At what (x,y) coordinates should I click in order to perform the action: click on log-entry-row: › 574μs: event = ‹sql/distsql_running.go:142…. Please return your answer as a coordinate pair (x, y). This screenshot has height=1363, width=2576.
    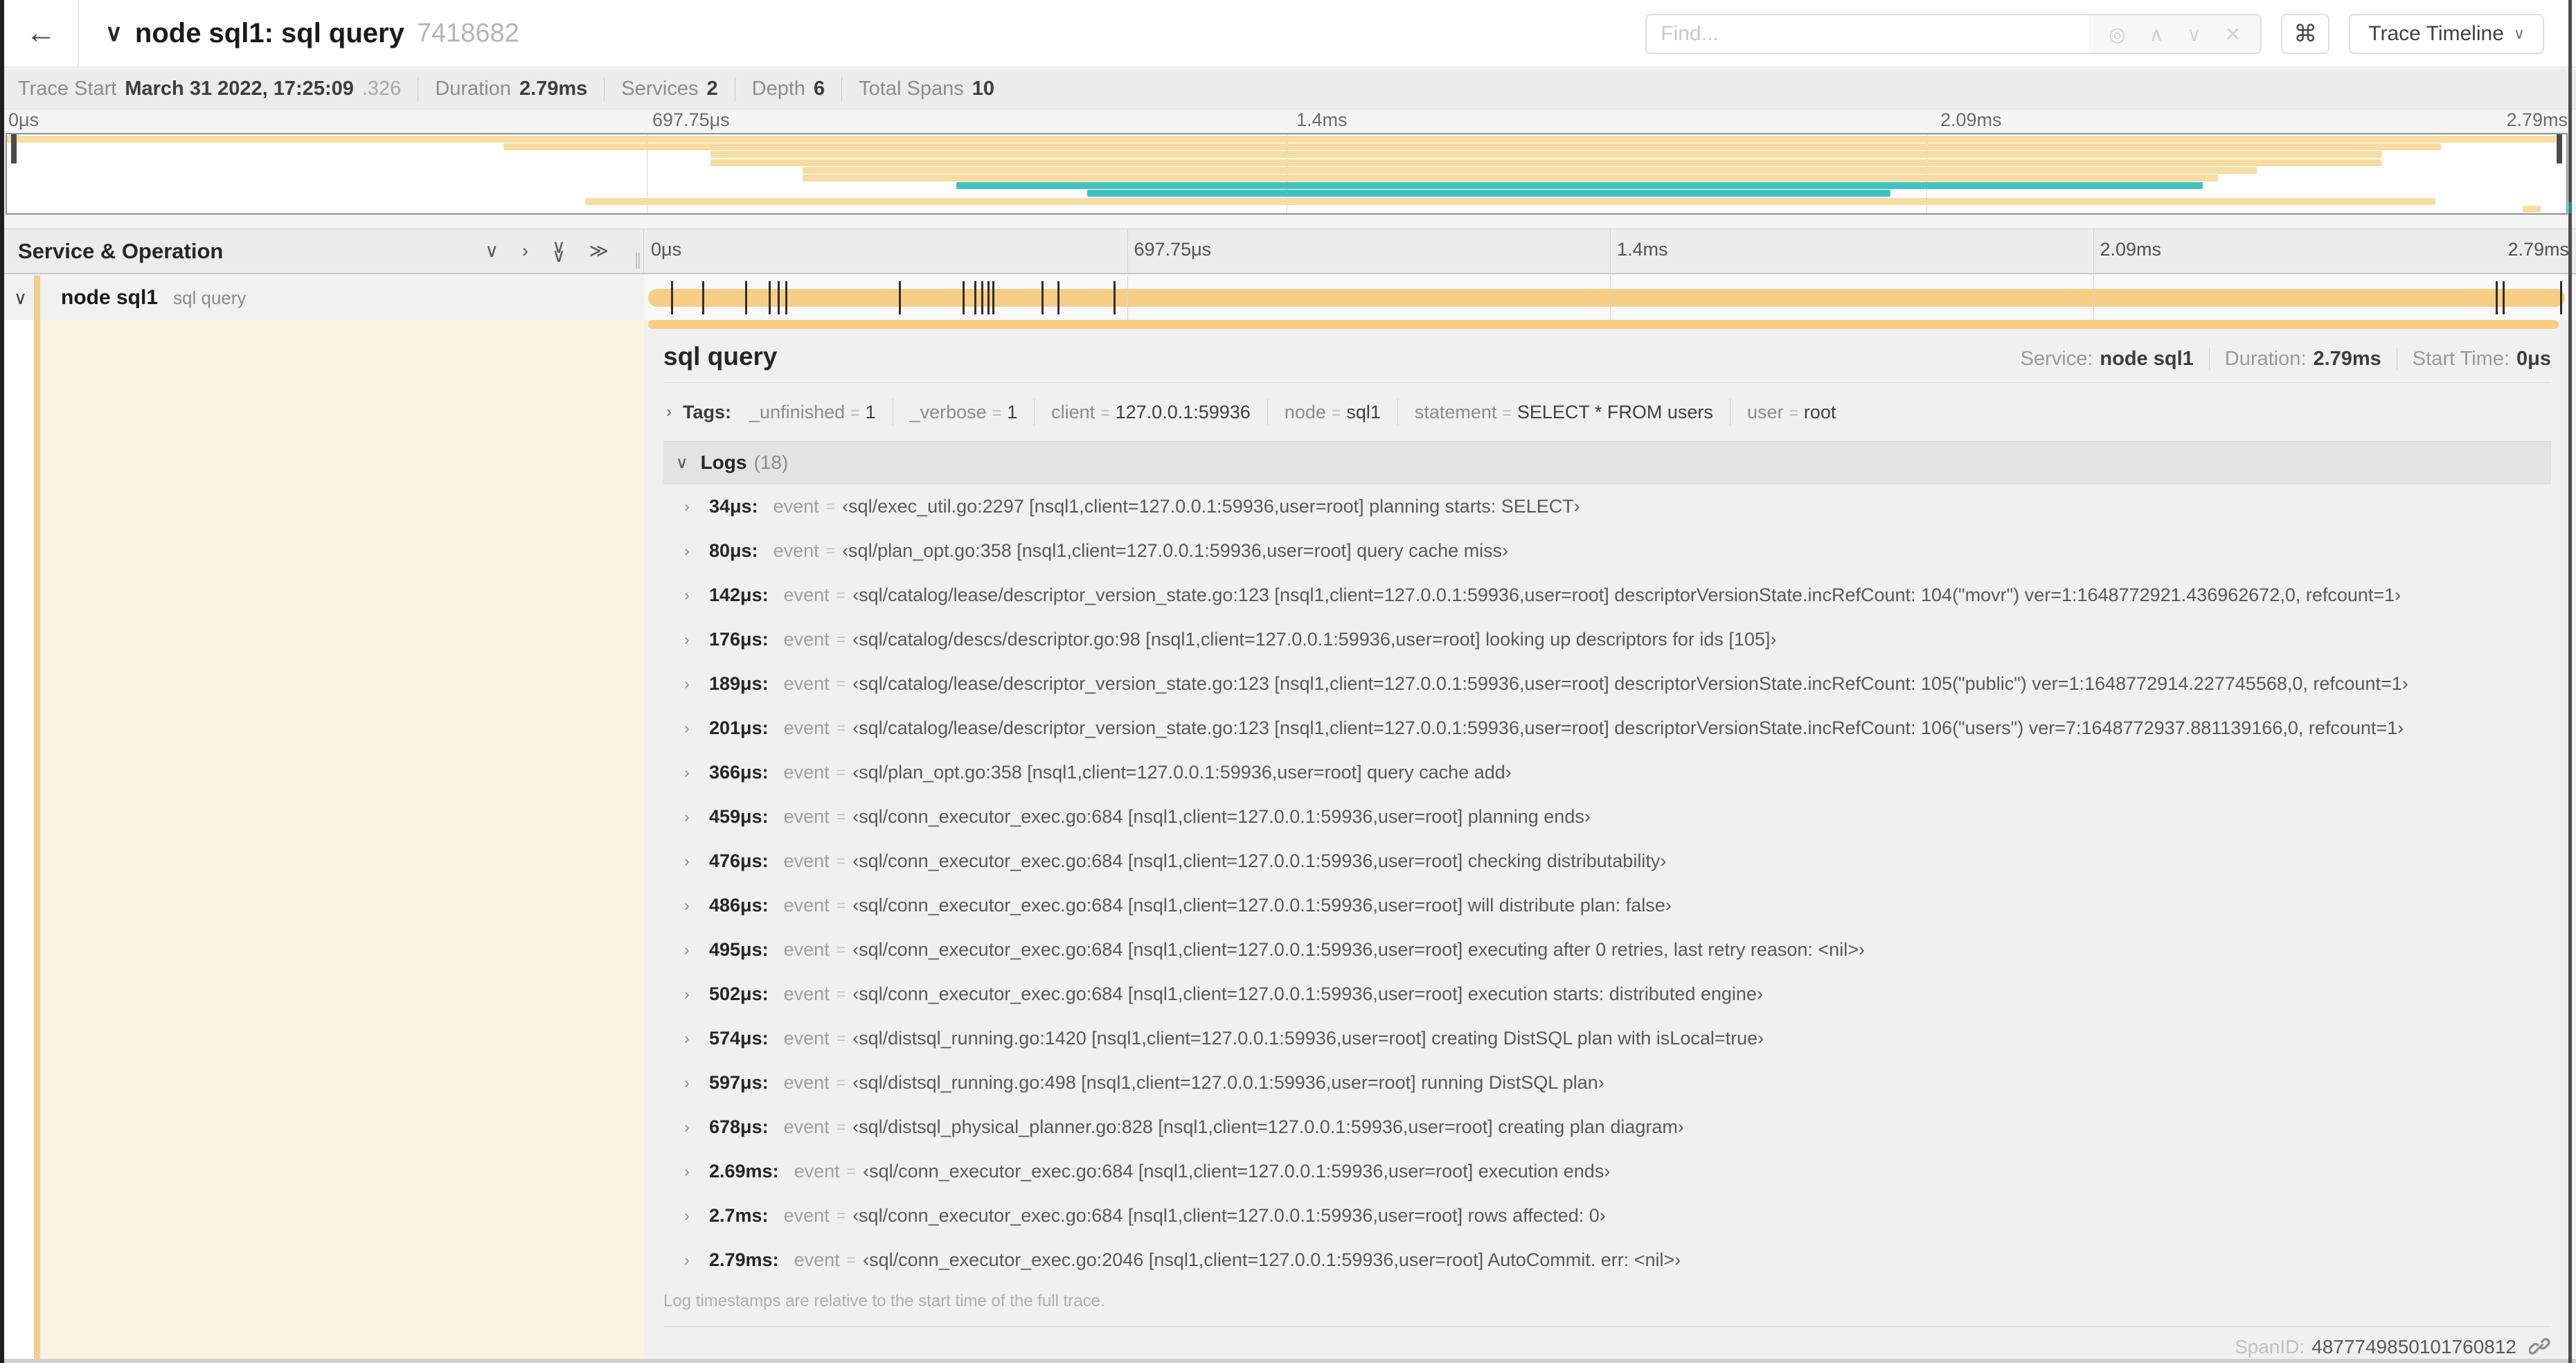
    Looking at the image, I should click on (1607, 1038).